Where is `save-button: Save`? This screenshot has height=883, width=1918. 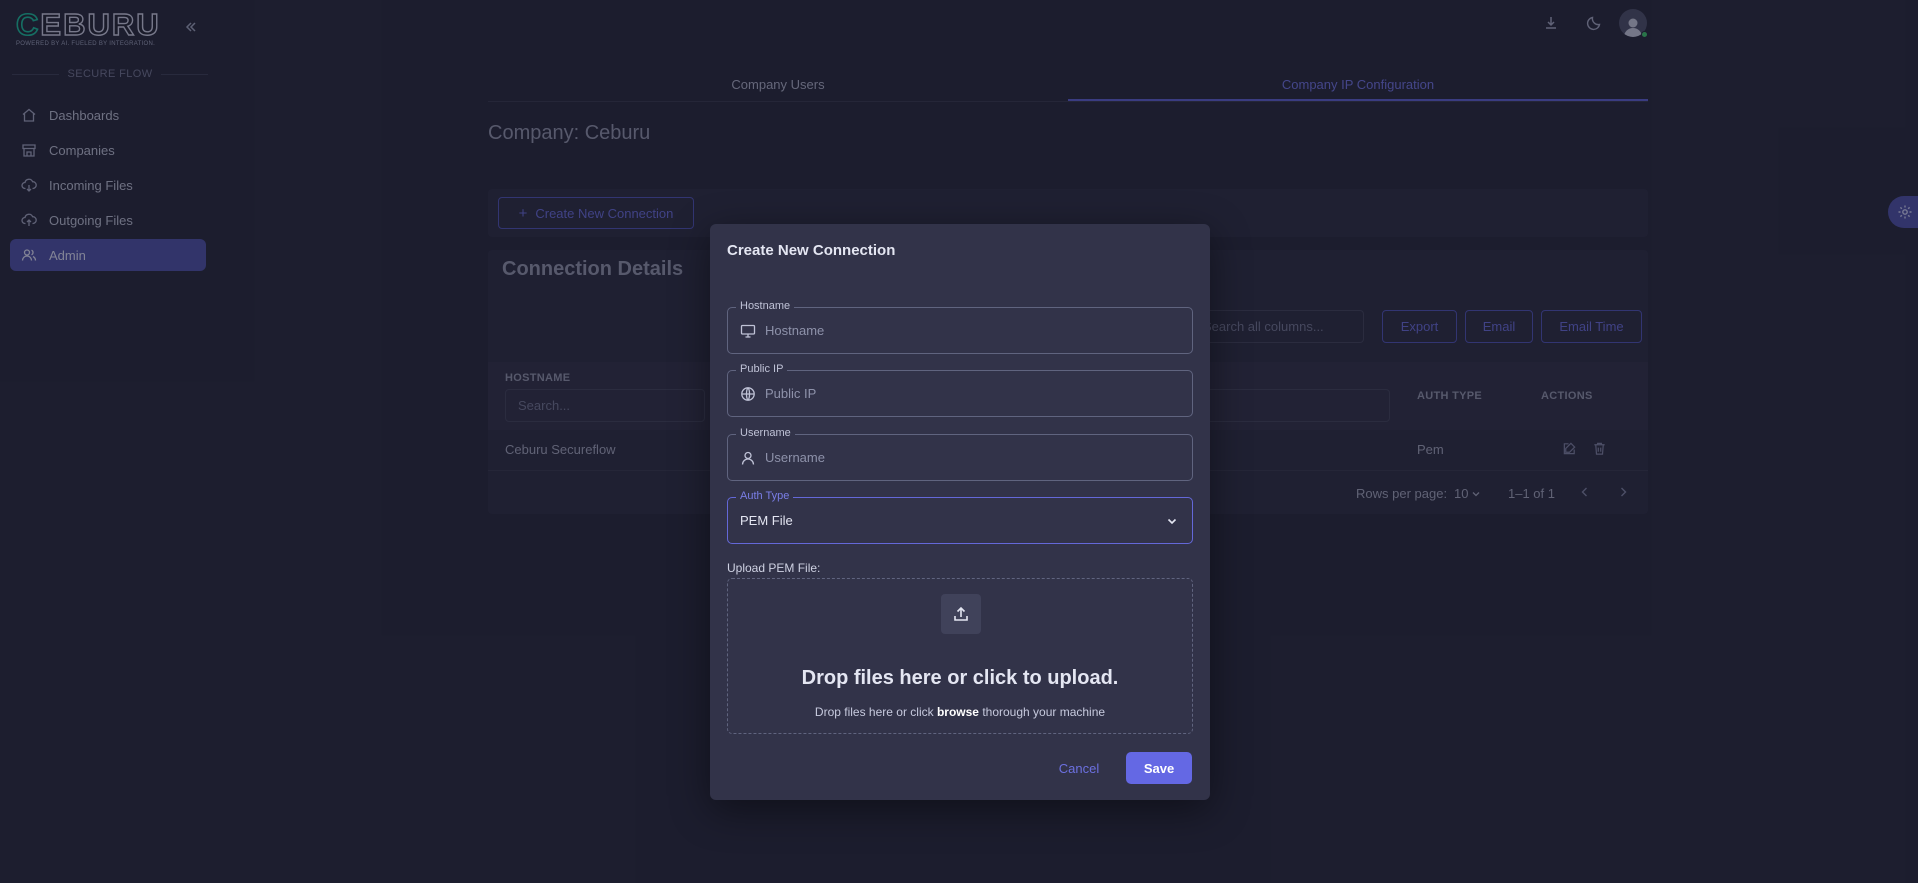
save-button: Save is located at coordinates (1159, 768).